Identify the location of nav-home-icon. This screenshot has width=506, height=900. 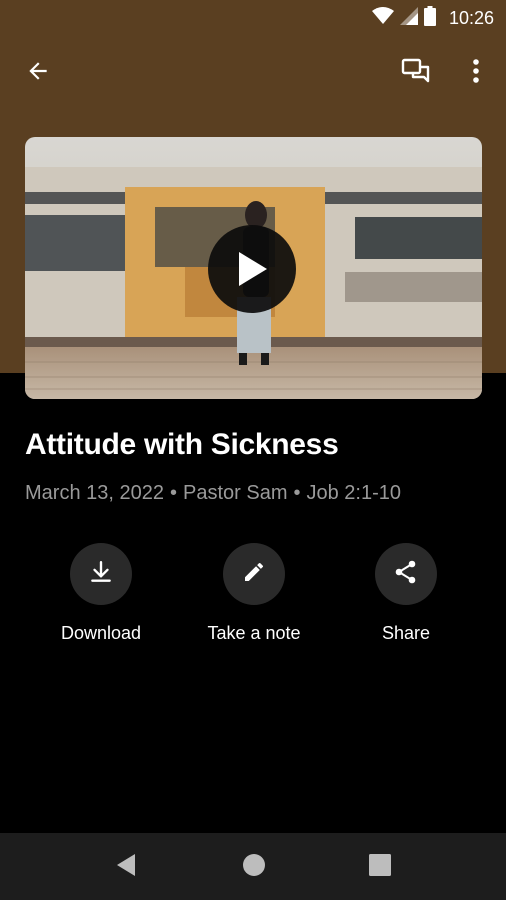
(254, 867).